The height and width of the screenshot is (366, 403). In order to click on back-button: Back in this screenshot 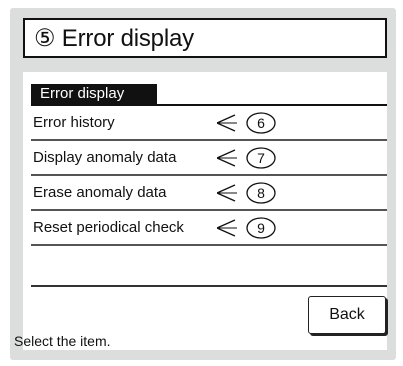, I will do `click(347, 315)`.